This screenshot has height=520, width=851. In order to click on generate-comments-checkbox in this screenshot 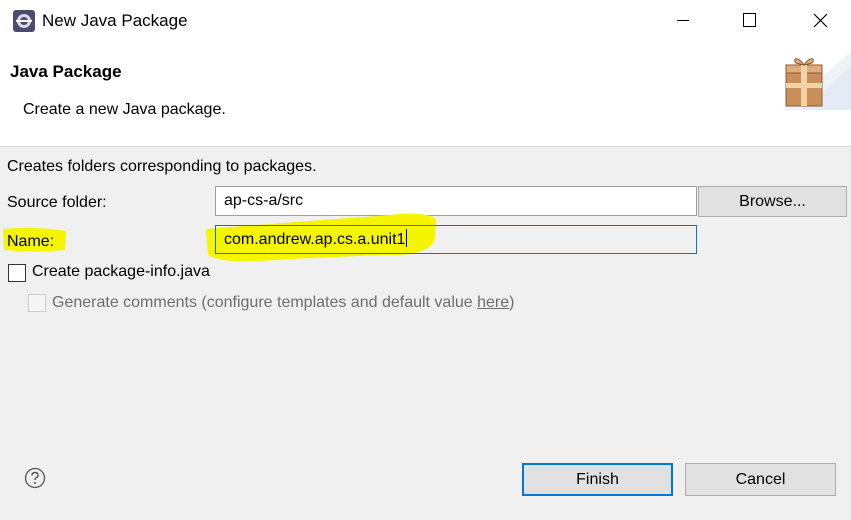, I will do `click(37, 303)`.